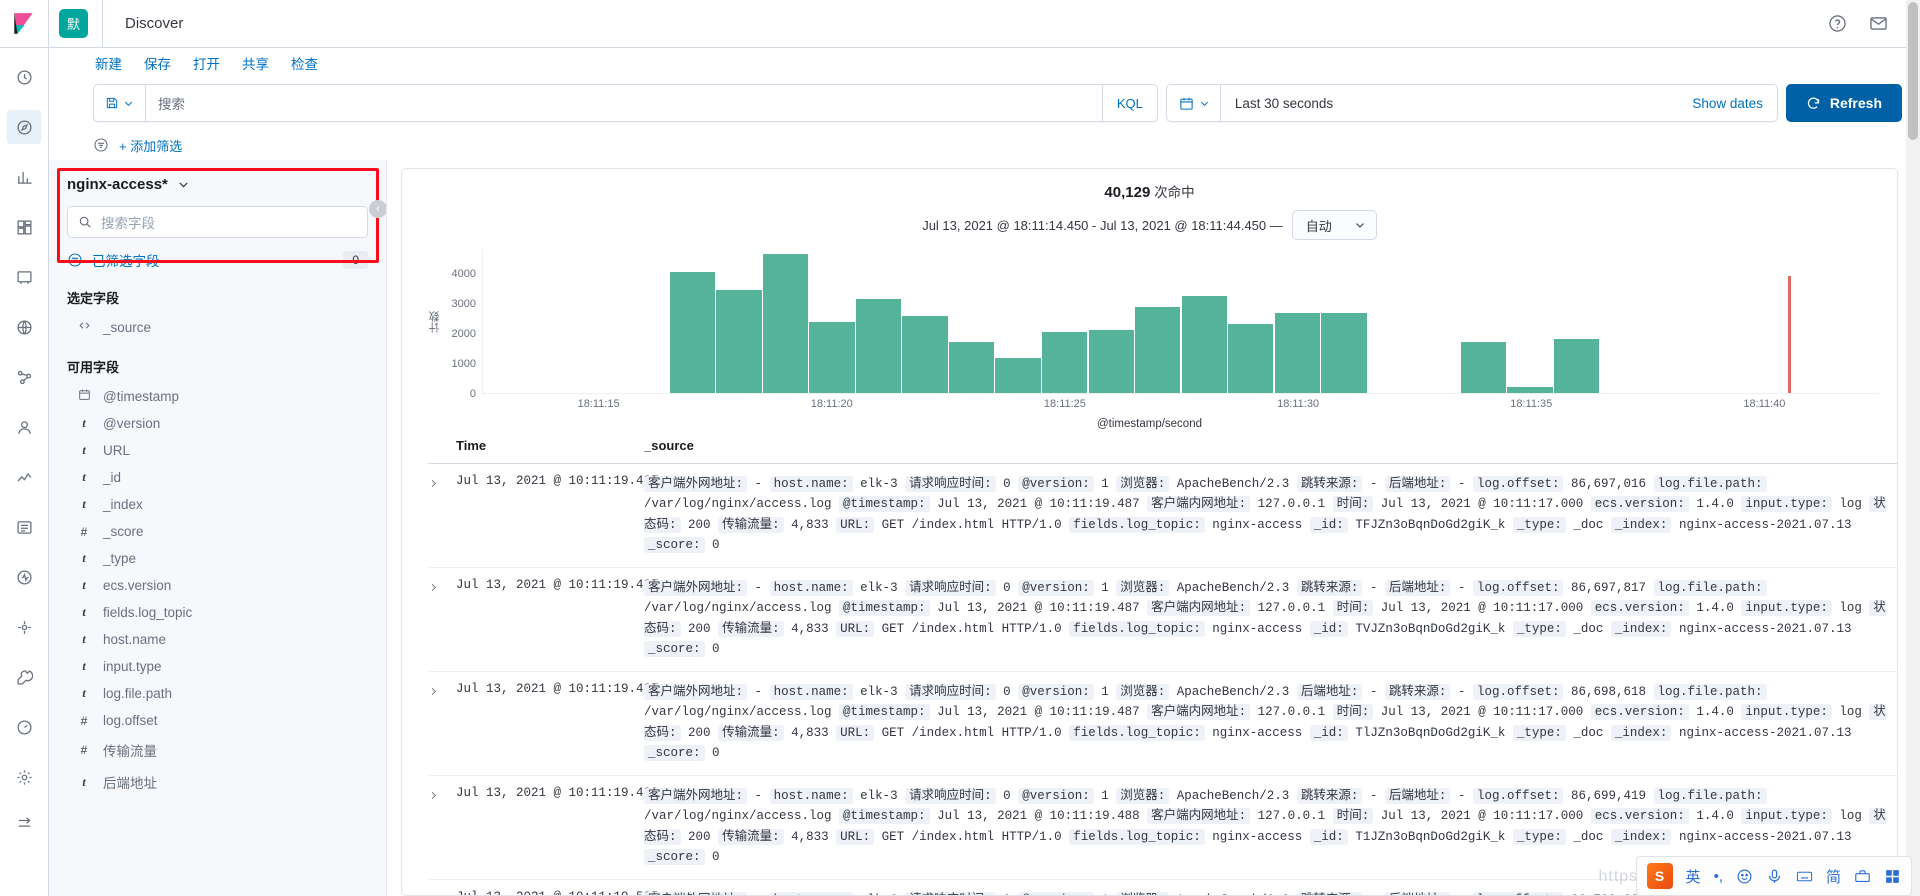 The image size is (1920, 896). What do you see at coordinates (217, 327) in the screenshot?
I see `field-item: _source` at bounding box center [217, 327].